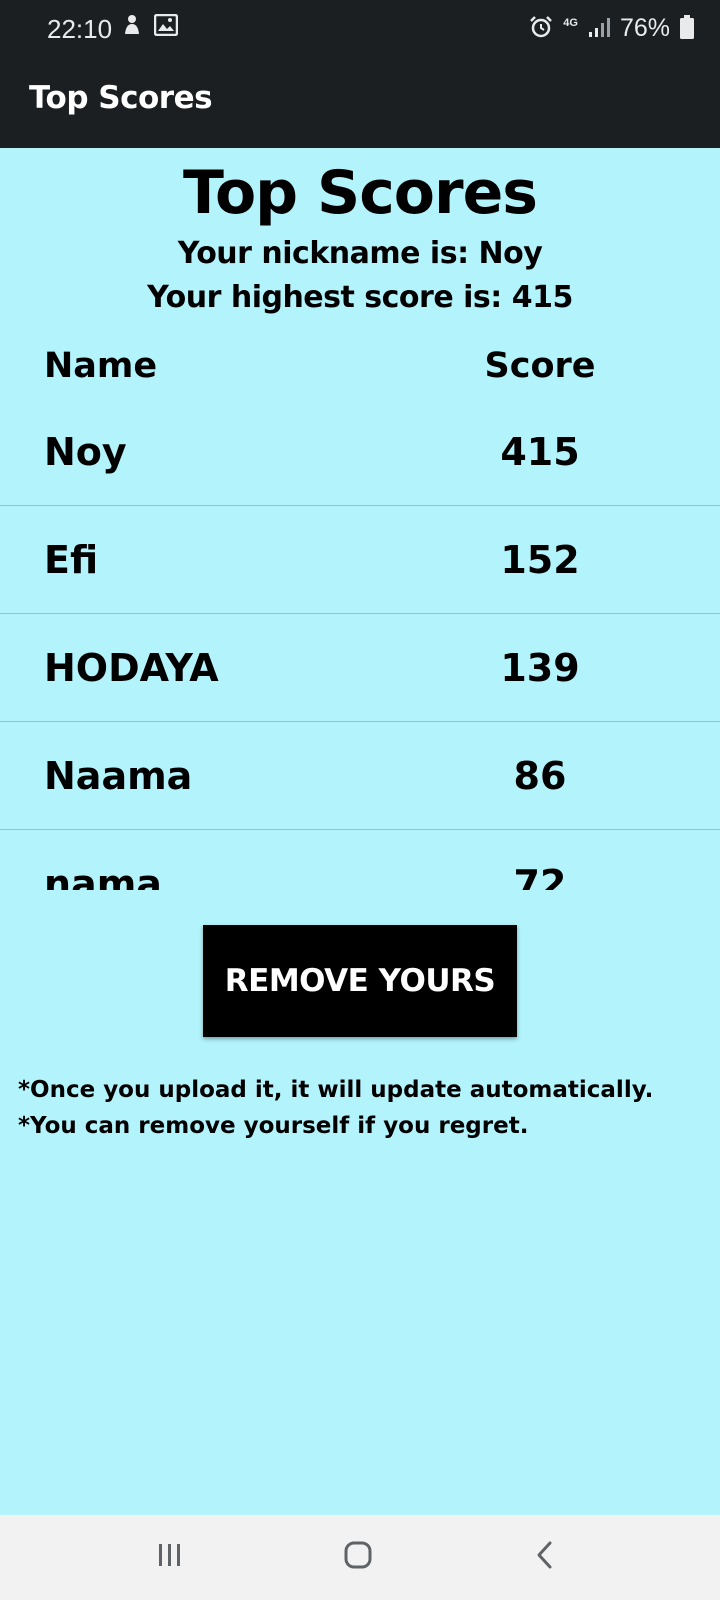 The height and width of the screenshot is (1600, 720). I want to click on row-score: 86, so click(540, 776).